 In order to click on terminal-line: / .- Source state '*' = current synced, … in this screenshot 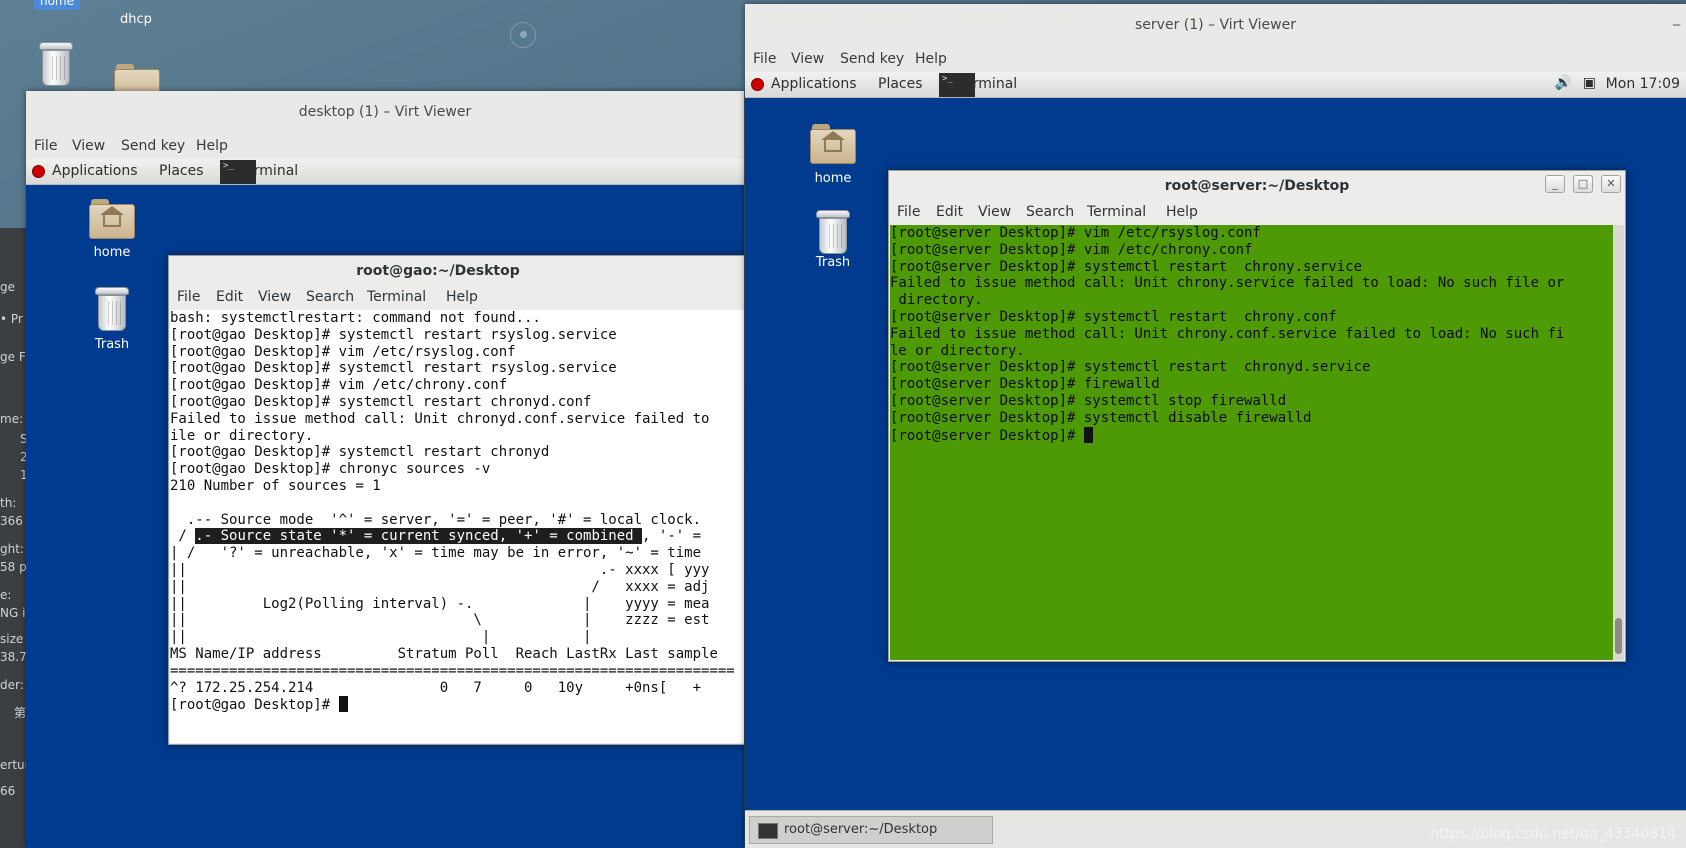, I will do `click(436, 536)`.